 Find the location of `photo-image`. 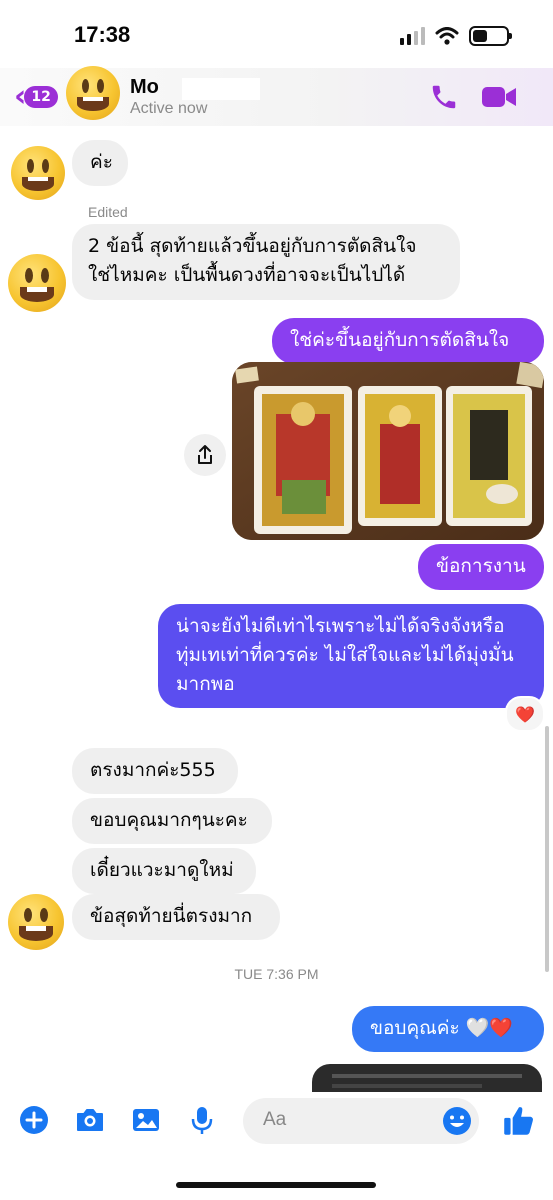

photo-image is located at coordinates (388, 451).